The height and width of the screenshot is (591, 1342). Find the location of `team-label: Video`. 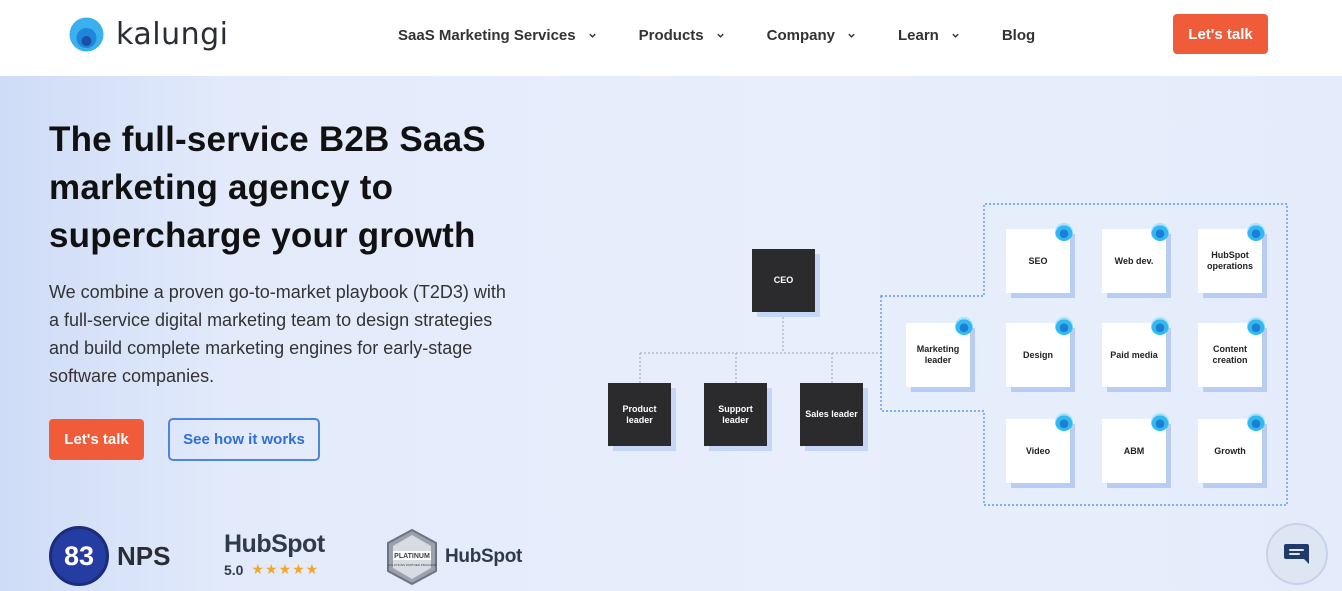

team-label: Video is located at coordinates (1038, 450).